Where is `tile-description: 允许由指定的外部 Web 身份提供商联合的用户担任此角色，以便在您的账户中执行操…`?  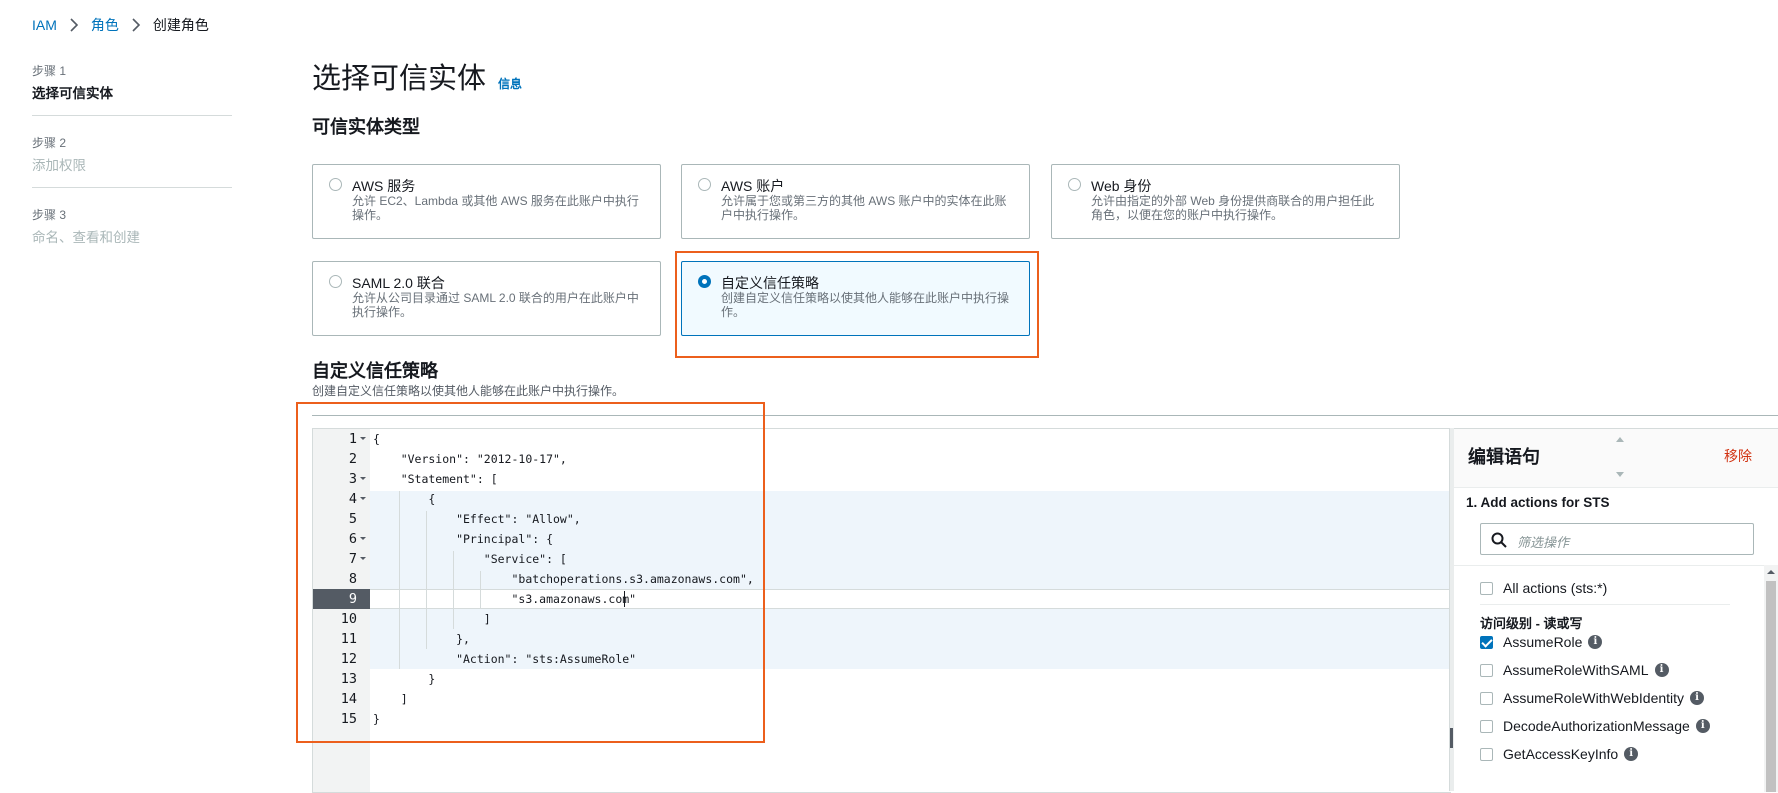
tile-description: 允许由指定的外部 Web 身份提供商联合的用户担任此角色，以便在您的账户中执行操… is located at coordinates (1233, 208).